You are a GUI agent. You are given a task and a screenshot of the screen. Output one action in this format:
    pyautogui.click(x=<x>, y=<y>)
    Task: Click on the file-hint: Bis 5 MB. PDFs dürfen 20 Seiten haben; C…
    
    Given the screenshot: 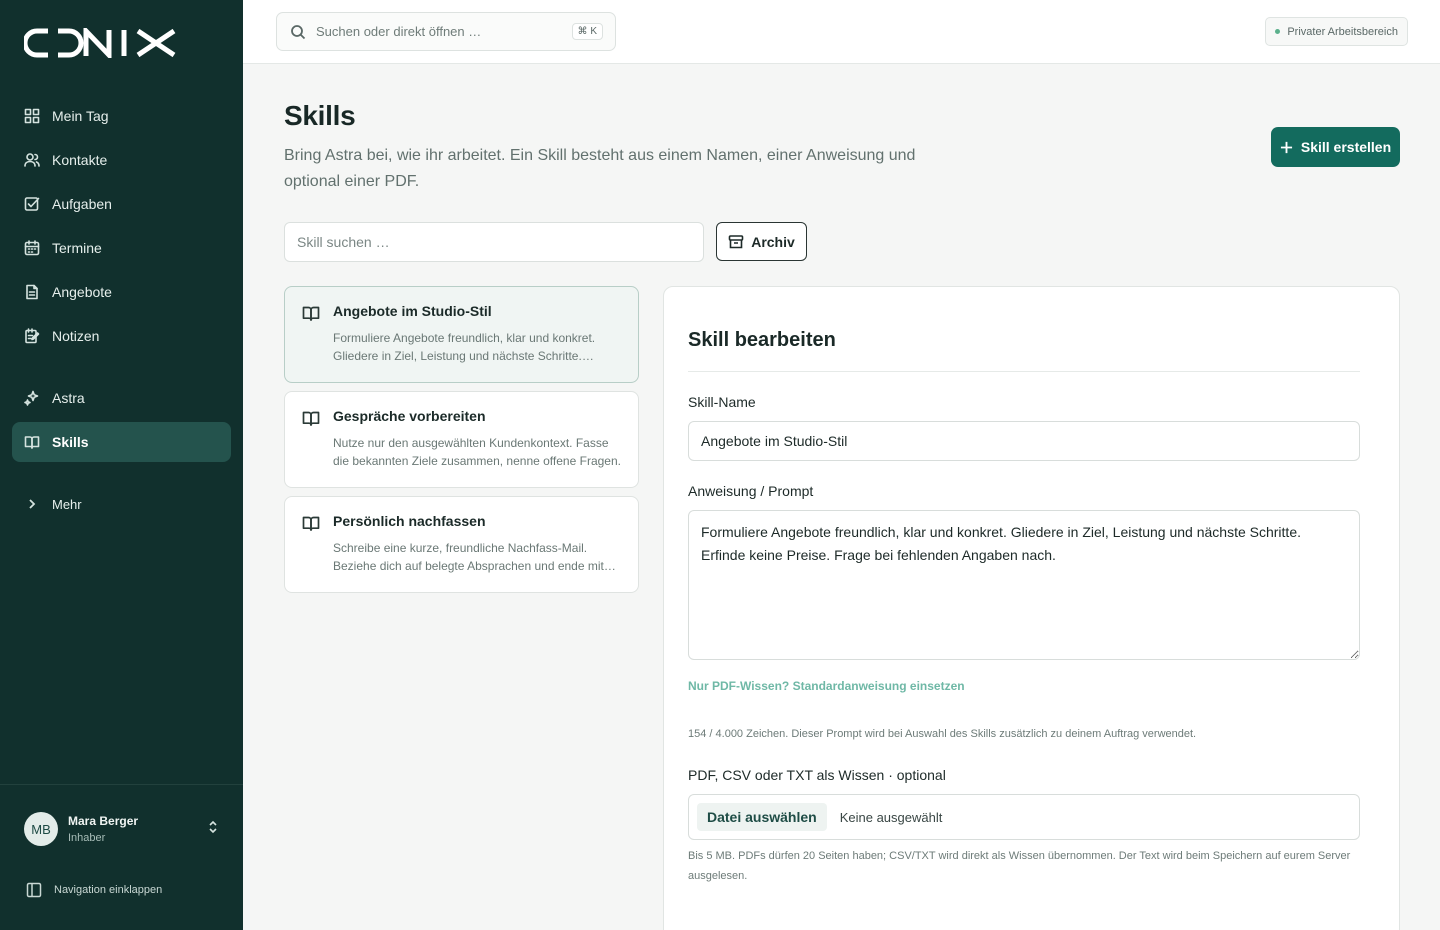 What is the action you would take?
    pyautogui.click(x=1019, y=866)
    